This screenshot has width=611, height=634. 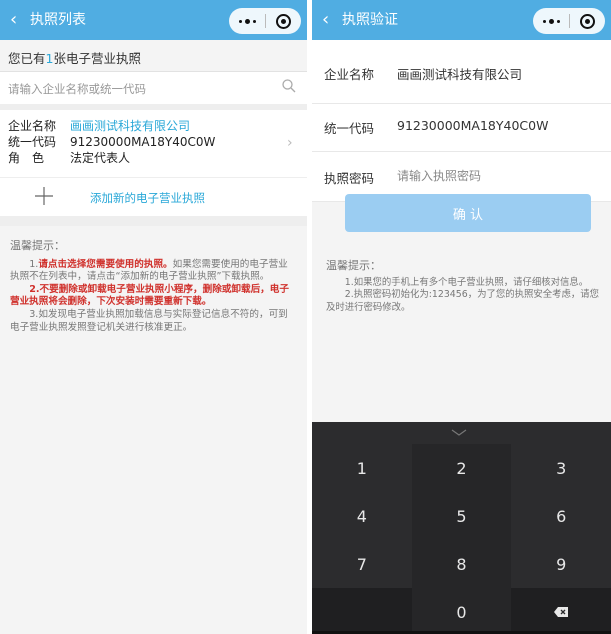 I want to click on search-icon, so click(x=289, y=86).